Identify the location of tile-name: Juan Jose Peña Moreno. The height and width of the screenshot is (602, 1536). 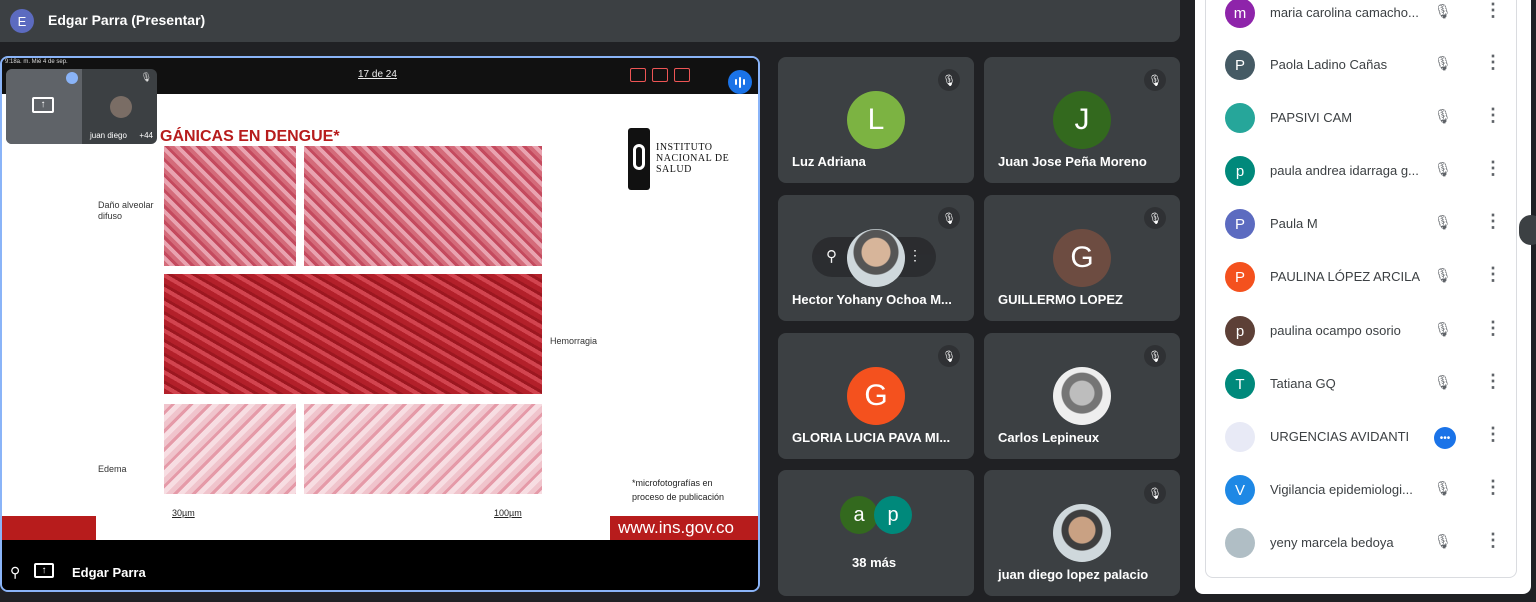
(1072, 161).